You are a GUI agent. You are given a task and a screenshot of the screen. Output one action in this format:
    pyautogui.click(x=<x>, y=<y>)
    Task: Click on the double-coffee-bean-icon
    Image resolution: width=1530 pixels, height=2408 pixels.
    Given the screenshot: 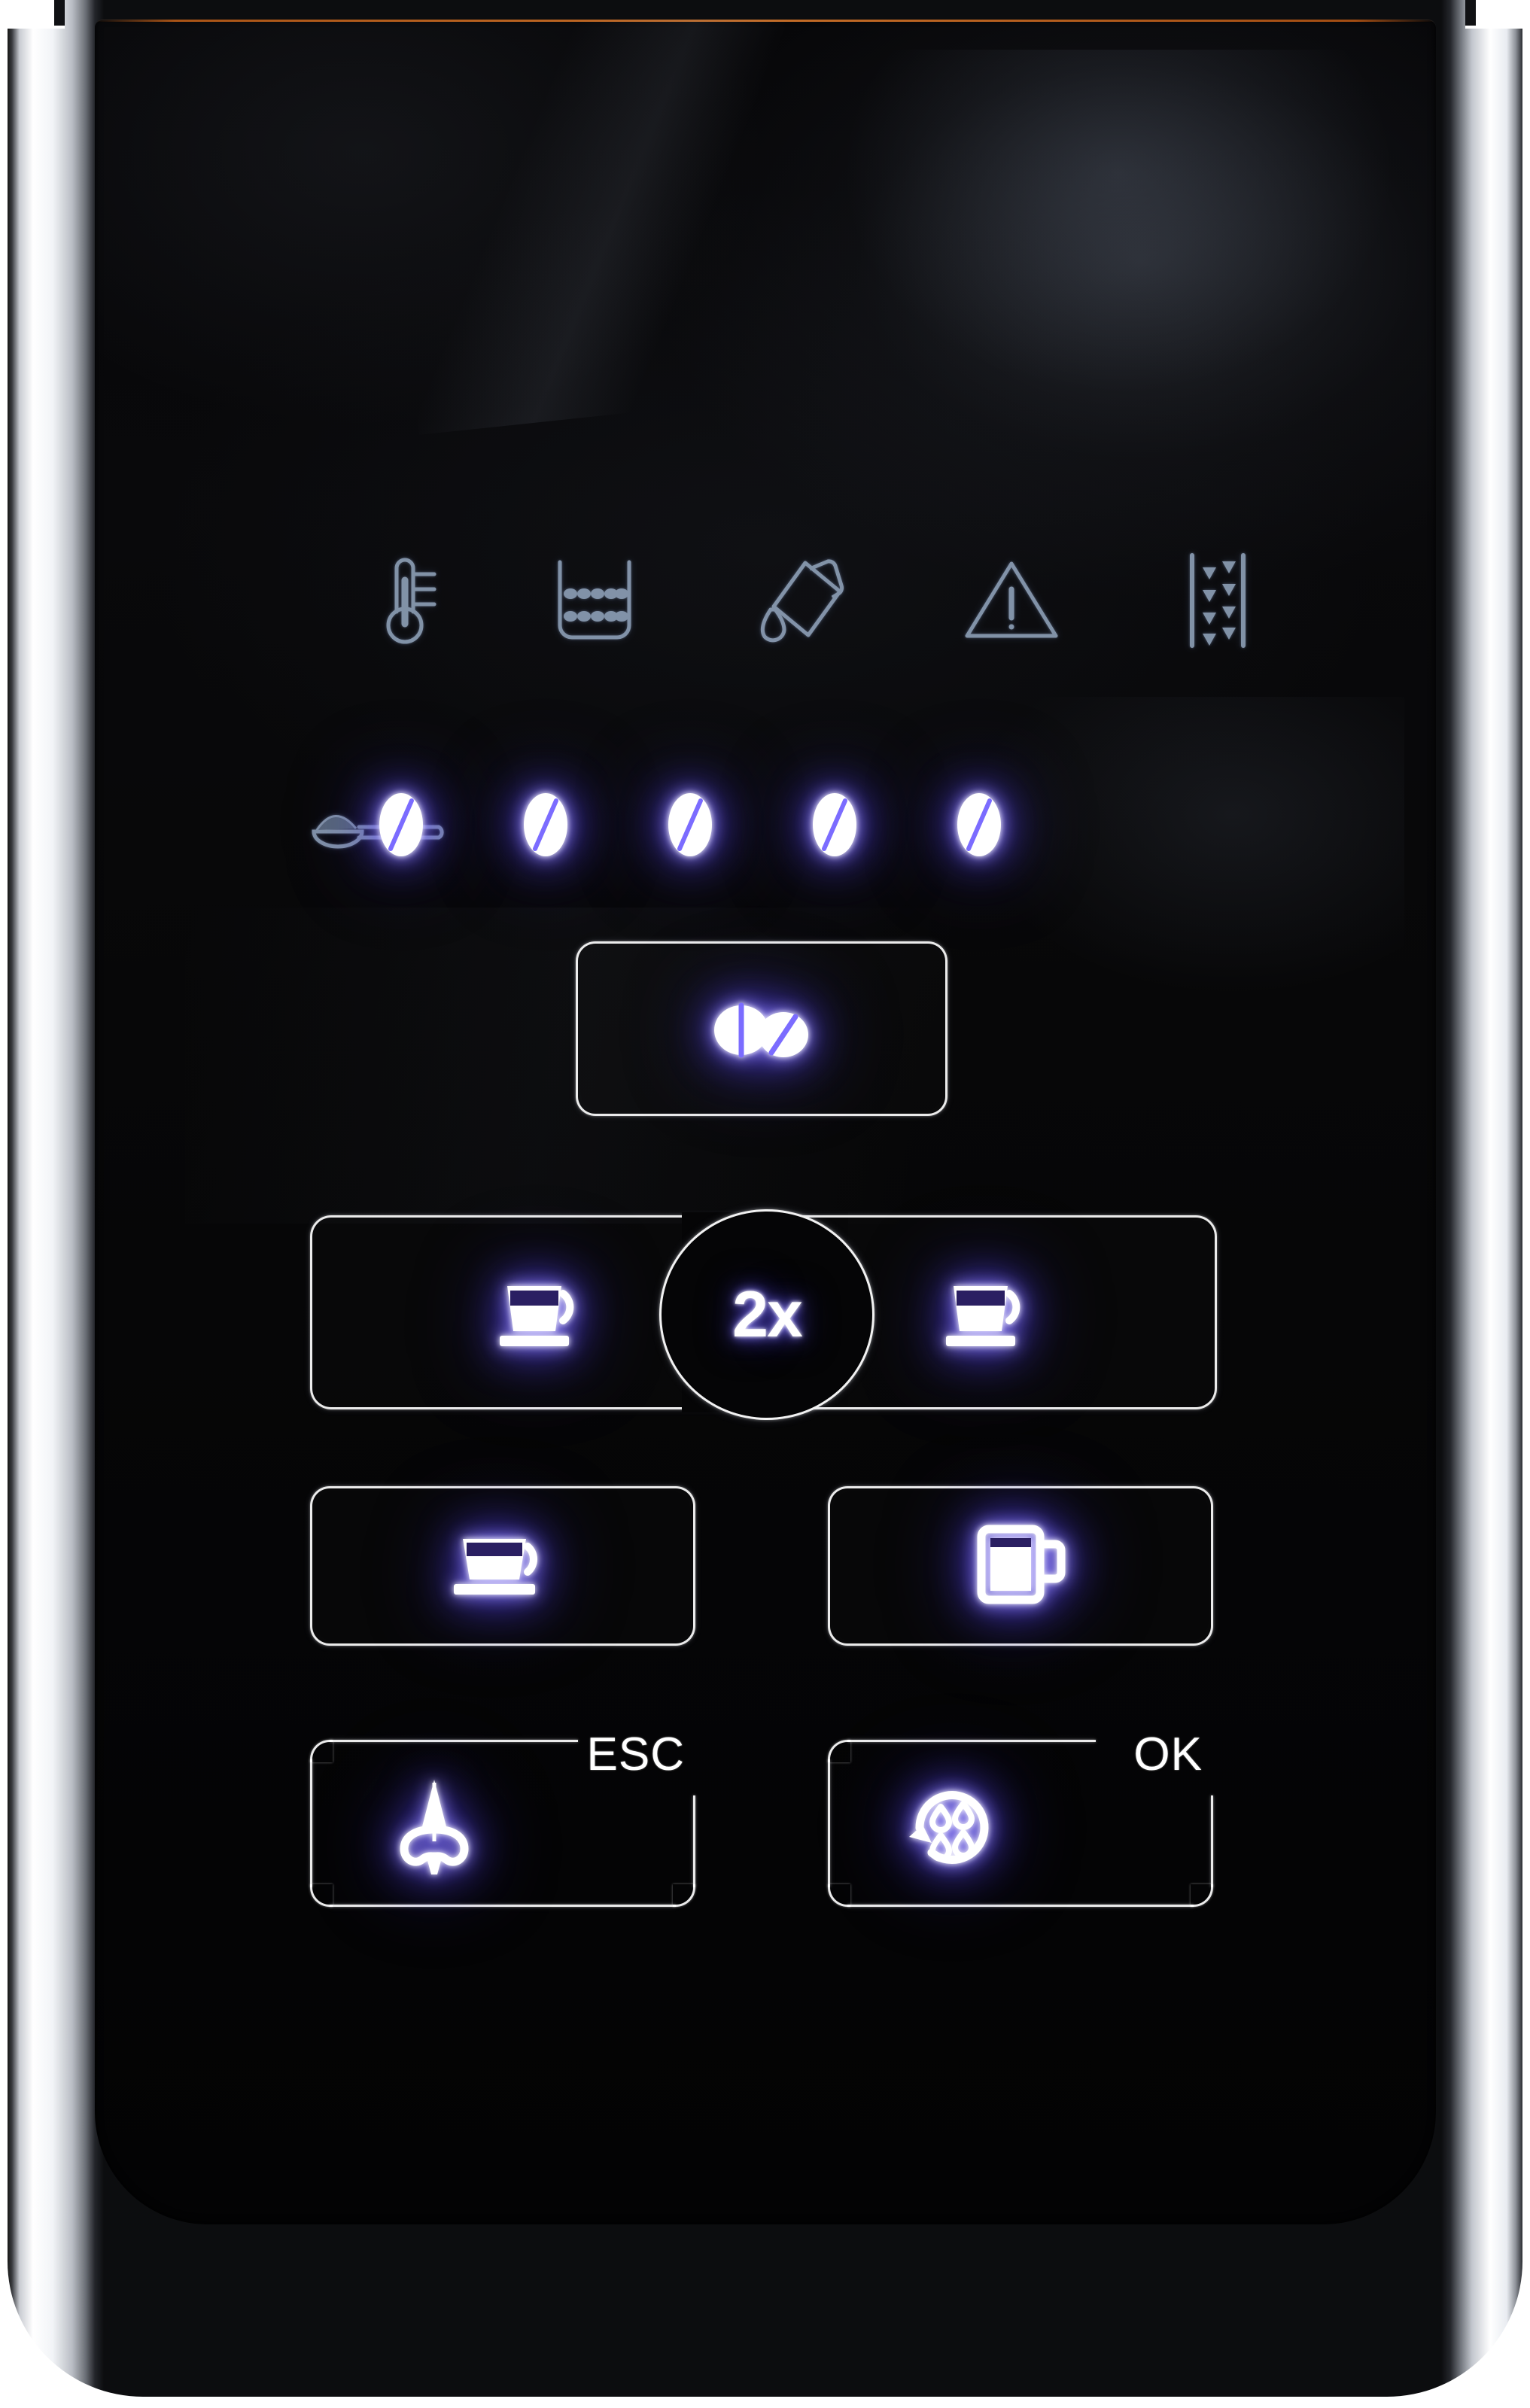 What is the action you would take?
    pyautogui.click(x=761, y=1029)
    